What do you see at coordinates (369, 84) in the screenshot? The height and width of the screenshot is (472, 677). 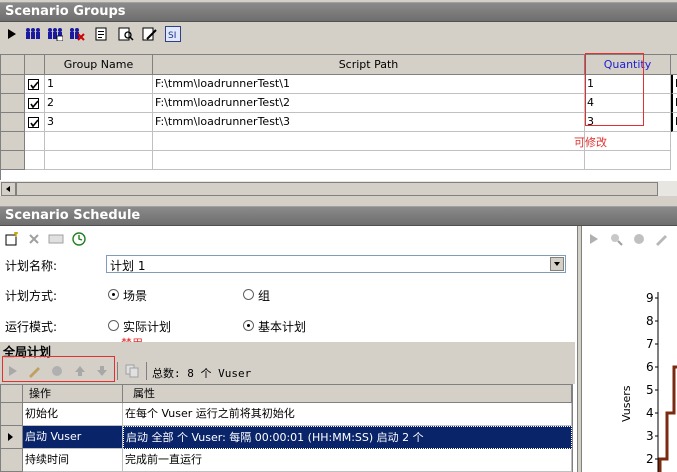 I see `script-path-cell: F:\tmm\loadrunnerTest\1` at bounding box center [369, 84].